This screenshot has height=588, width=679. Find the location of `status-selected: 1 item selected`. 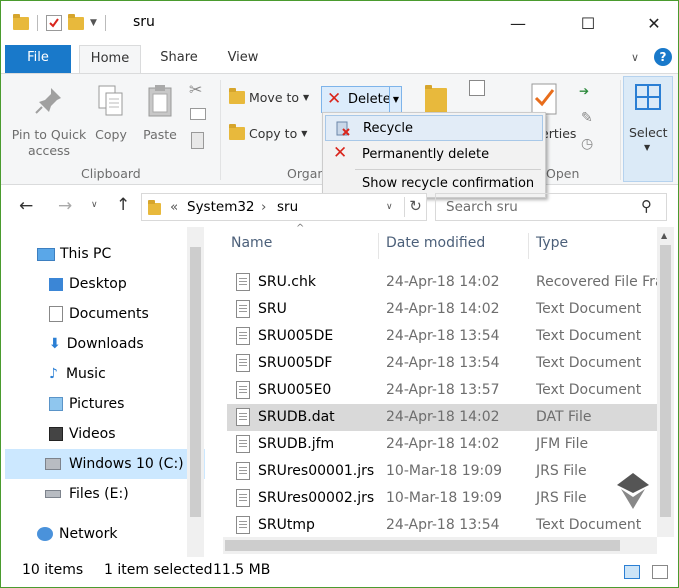

status-selected: 1 item selected is located at coordinates (158, 570).